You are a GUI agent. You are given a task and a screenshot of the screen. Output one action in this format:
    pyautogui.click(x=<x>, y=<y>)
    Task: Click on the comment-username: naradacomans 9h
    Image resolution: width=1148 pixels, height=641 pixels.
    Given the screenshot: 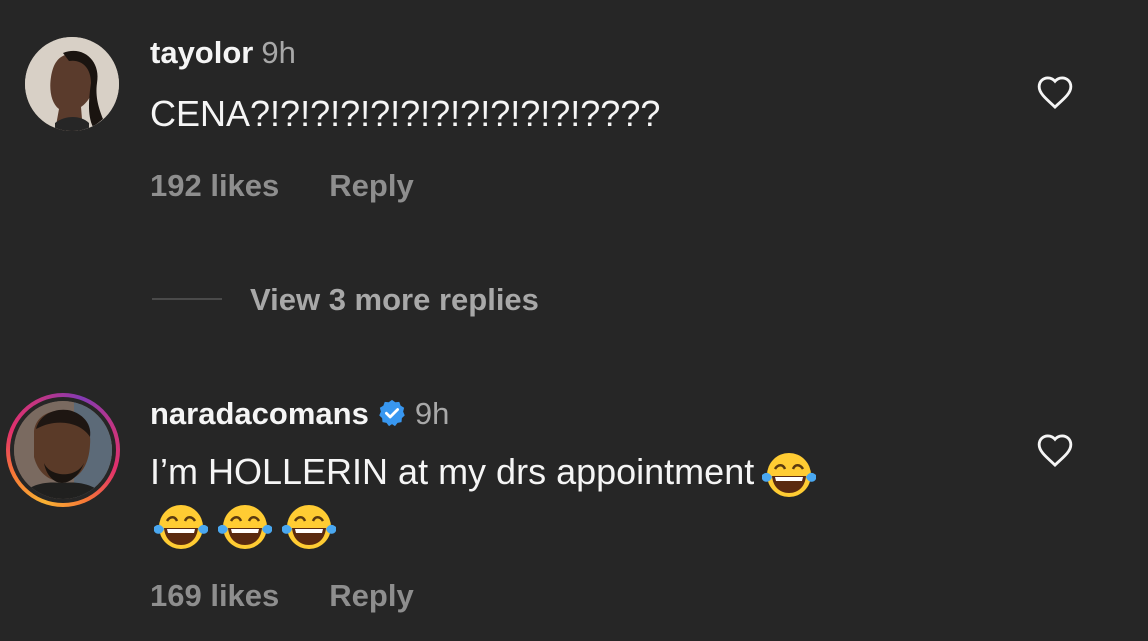 What is the action you would take?
    pyautogui.click(x=299, y=414)
    